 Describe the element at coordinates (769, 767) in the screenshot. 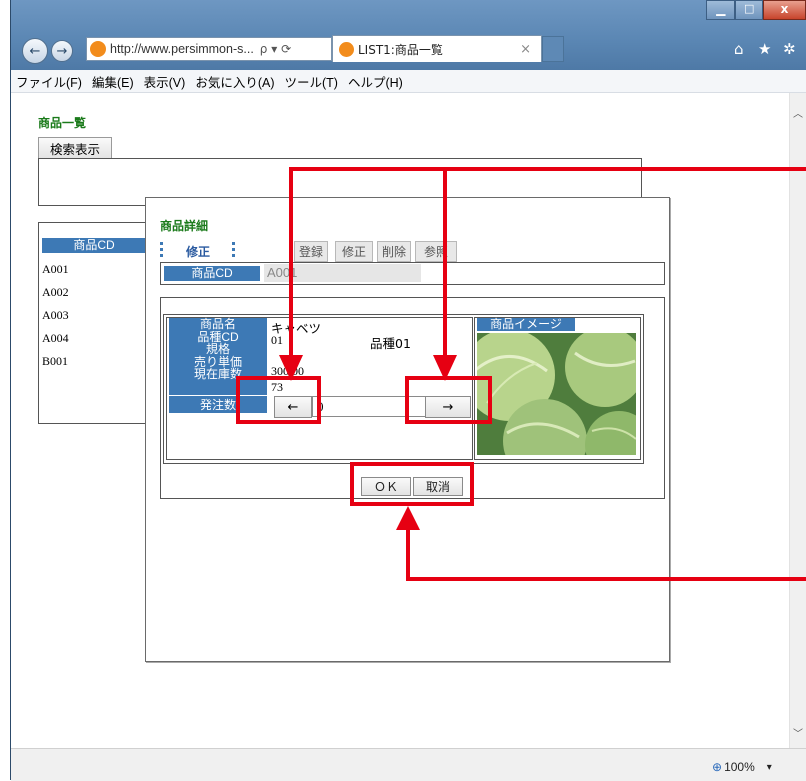

I see `zoom-dropdown-icon: ▾` at that location.